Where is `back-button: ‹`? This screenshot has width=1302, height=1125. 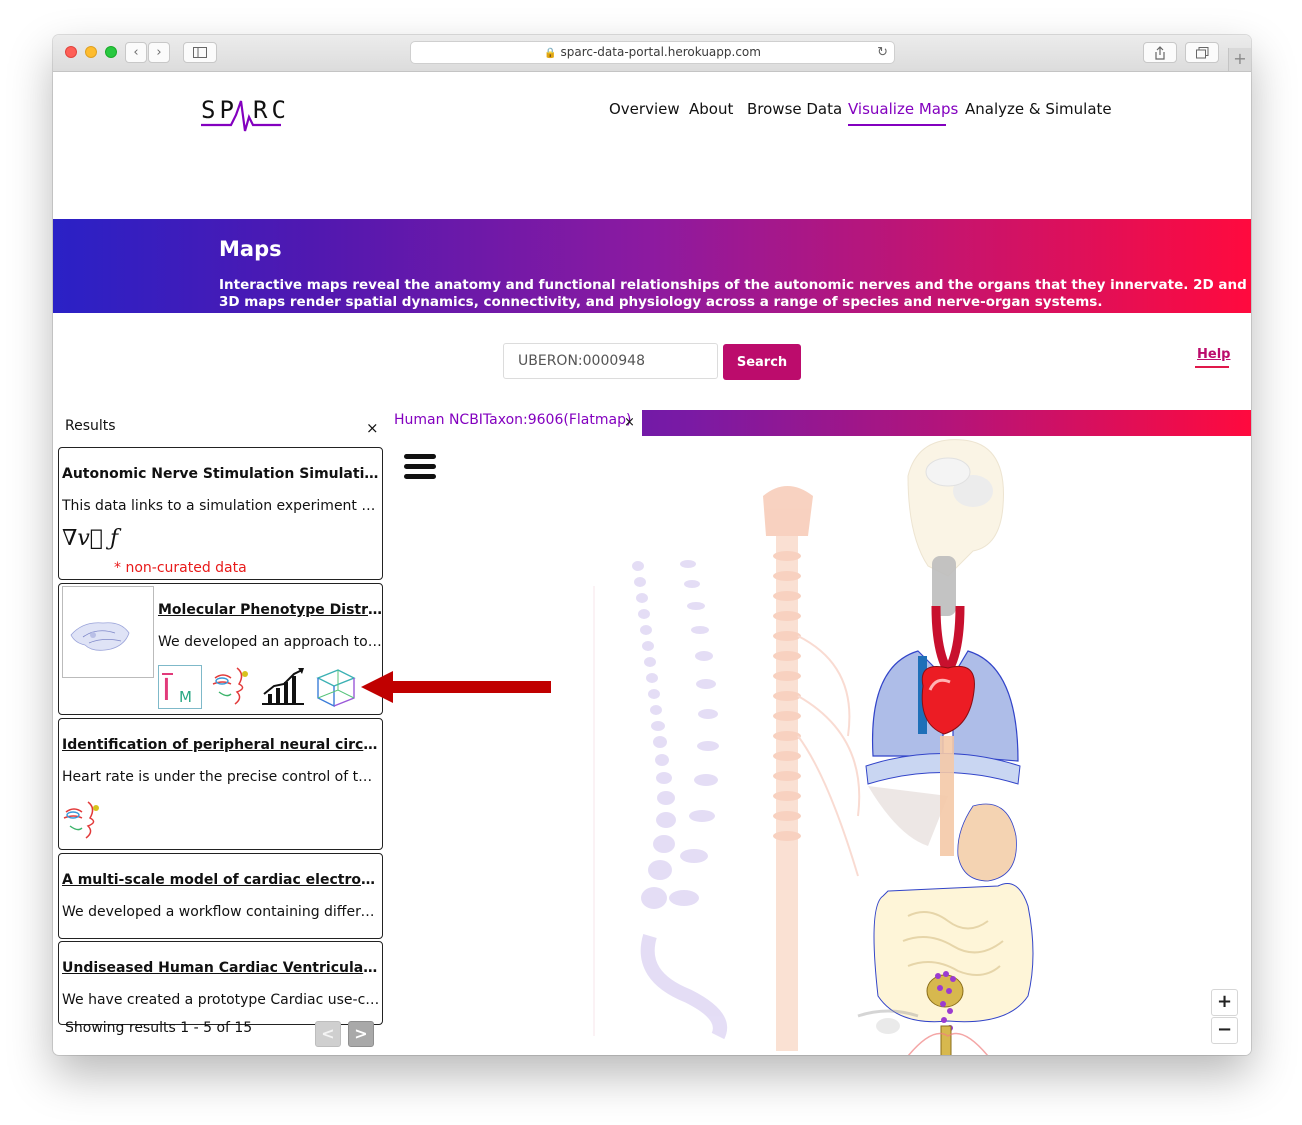
back-button: ‹ is located at coordinates (136, 52).